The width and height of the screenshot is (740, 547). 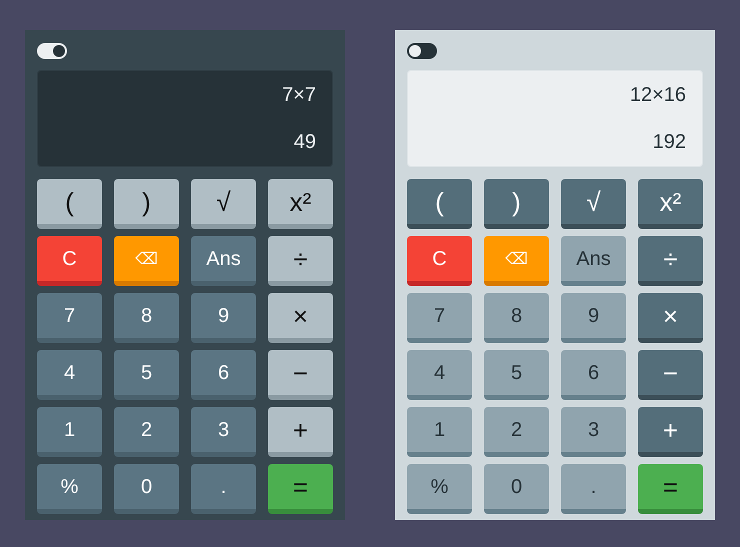 I want to click on expression-text: 7×7, so click(x=299, y=95).